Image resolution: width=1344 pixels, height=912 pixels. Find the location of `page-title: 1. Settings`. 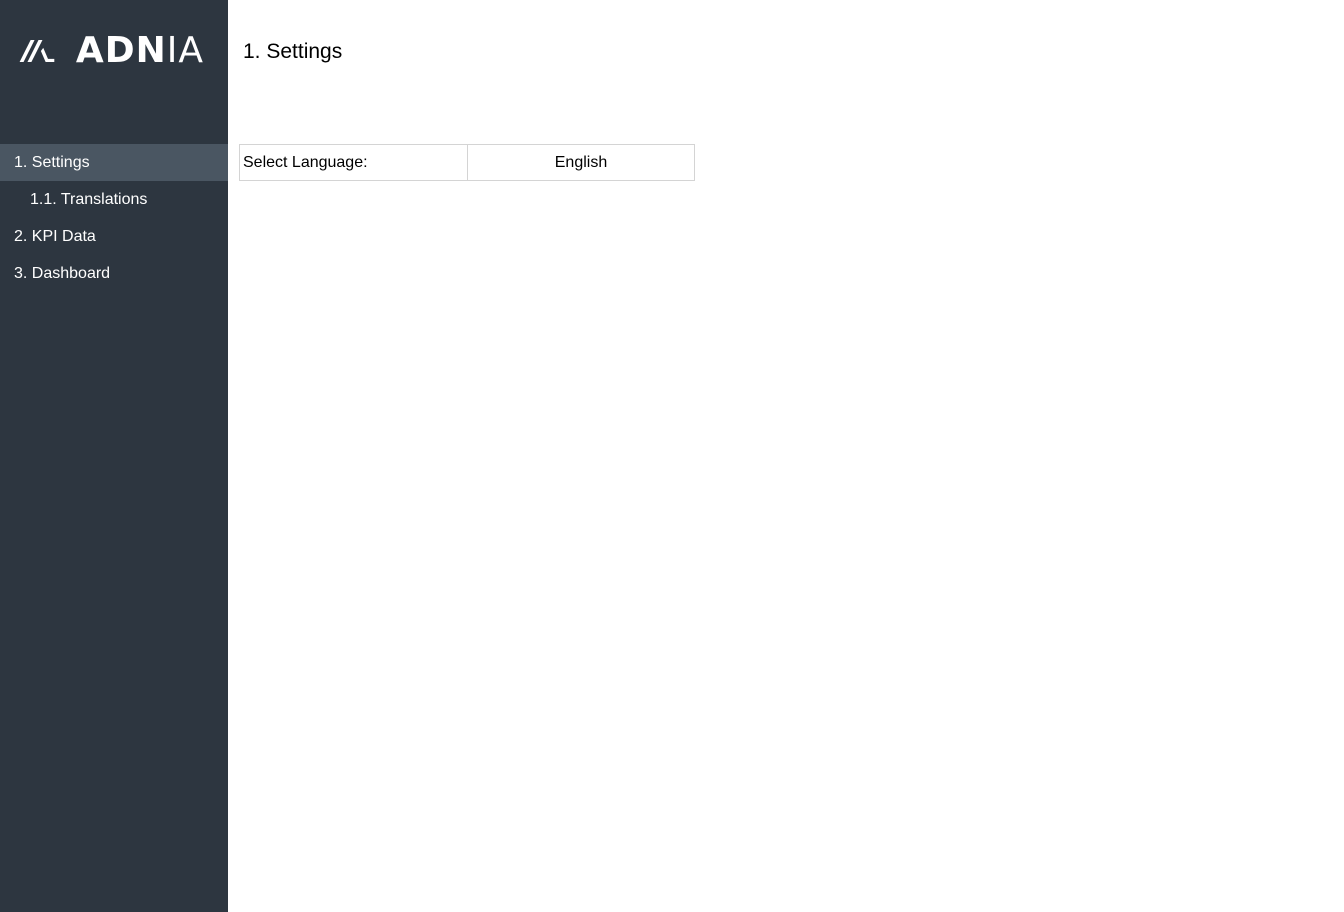

page-title: 1. Settings is located at coordinates (293, 51).